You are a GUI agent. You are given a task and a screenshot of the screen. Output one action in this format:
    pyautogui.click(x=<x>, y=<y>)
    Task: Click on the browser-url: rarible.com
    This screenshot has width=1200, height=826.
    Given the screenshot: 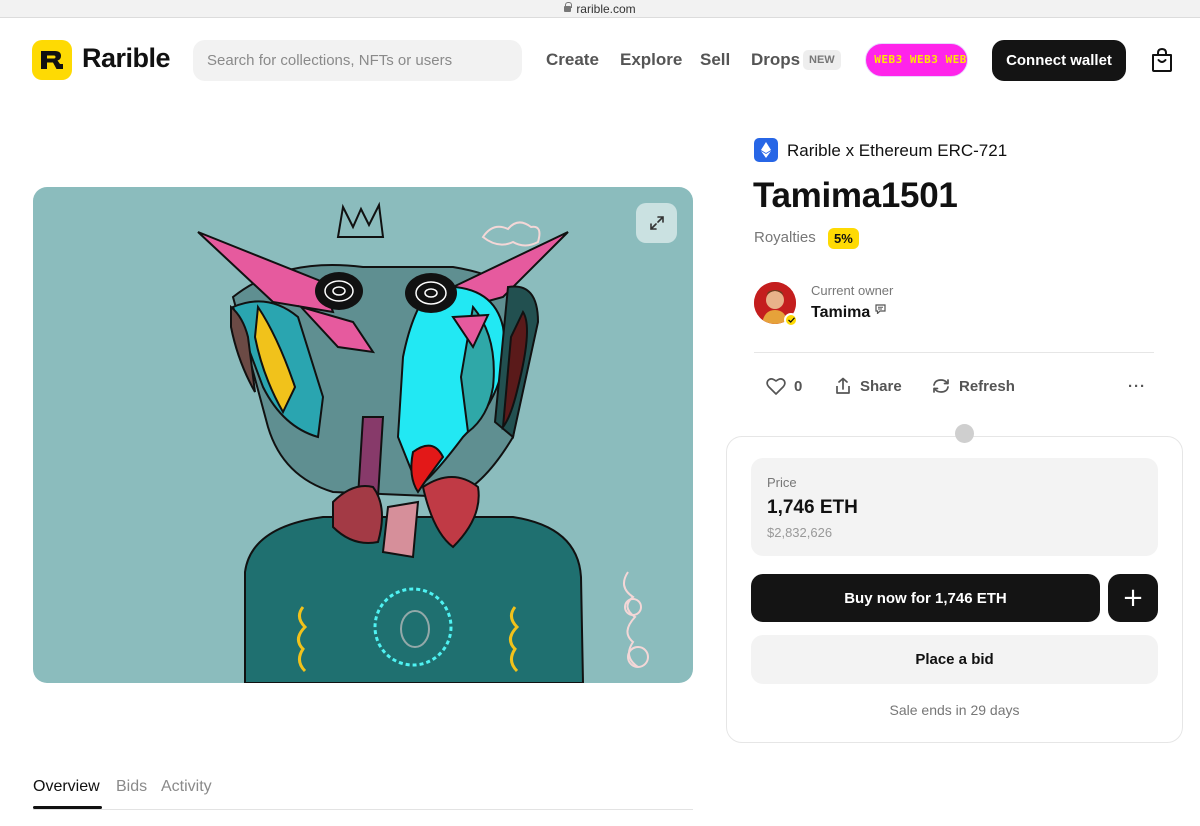 What is the action you would take?
    pyautogui.click(x=606, y=8)
    